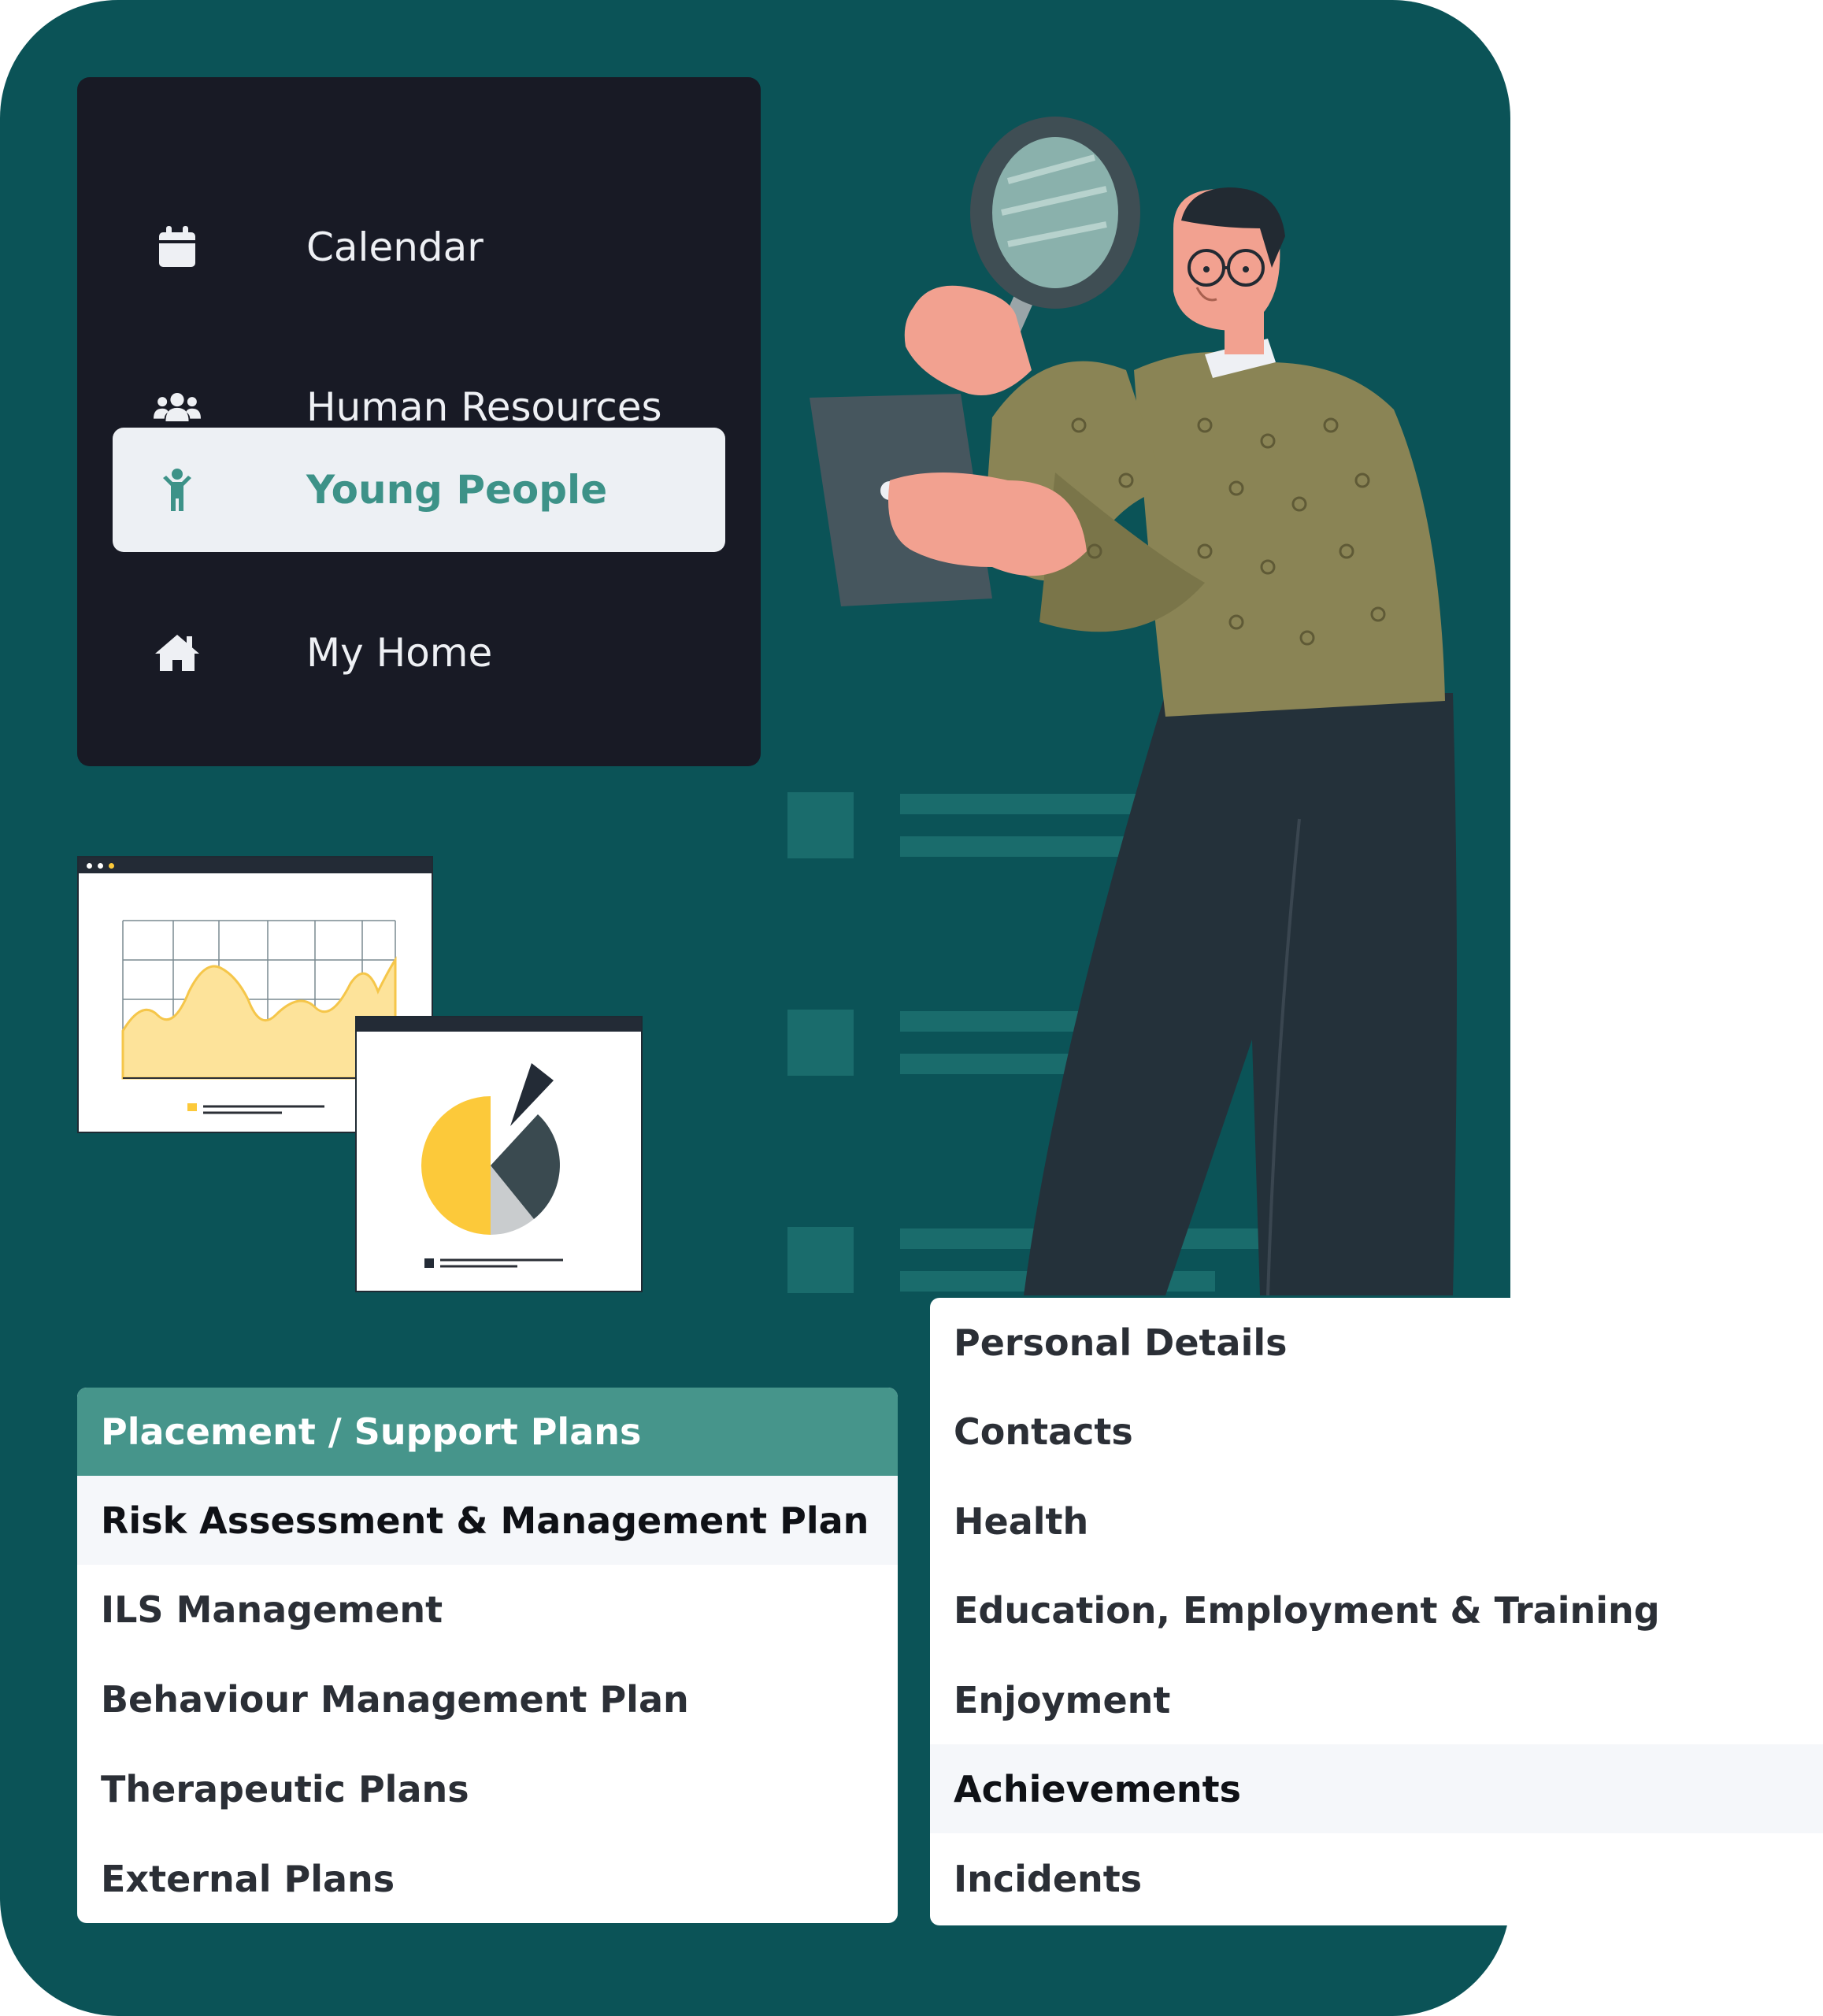  I want to click on pie-chart-window, so click(499, 1154).